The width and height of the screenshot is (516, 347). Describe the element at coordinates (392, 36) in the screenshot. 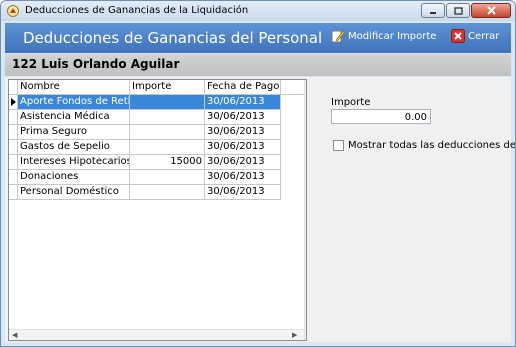

I see `modify-amount-label: Modificar Importe` at that location.